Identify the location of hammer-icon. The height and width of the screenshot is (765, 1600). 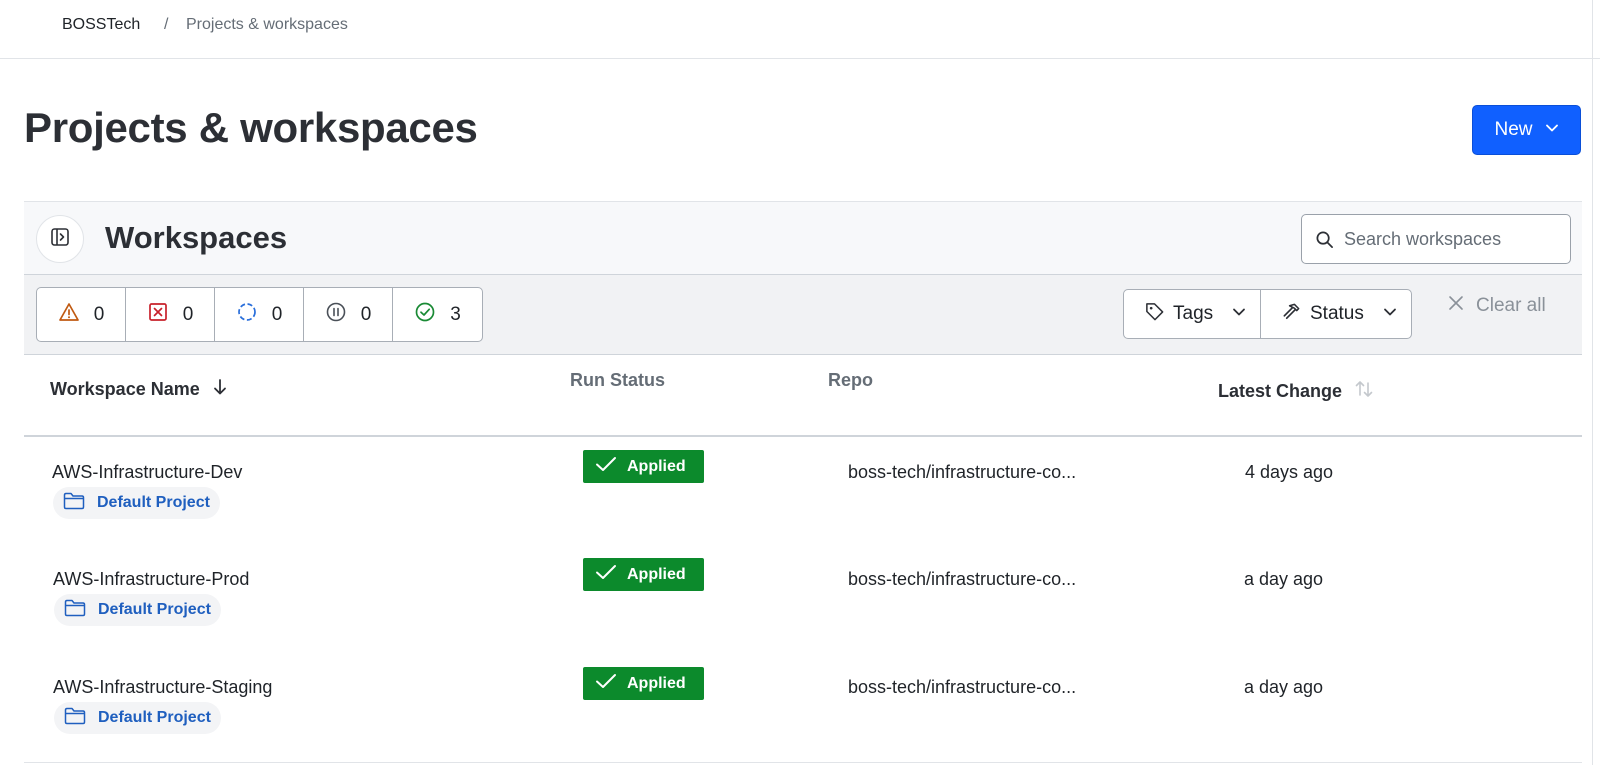
(1291, 314).